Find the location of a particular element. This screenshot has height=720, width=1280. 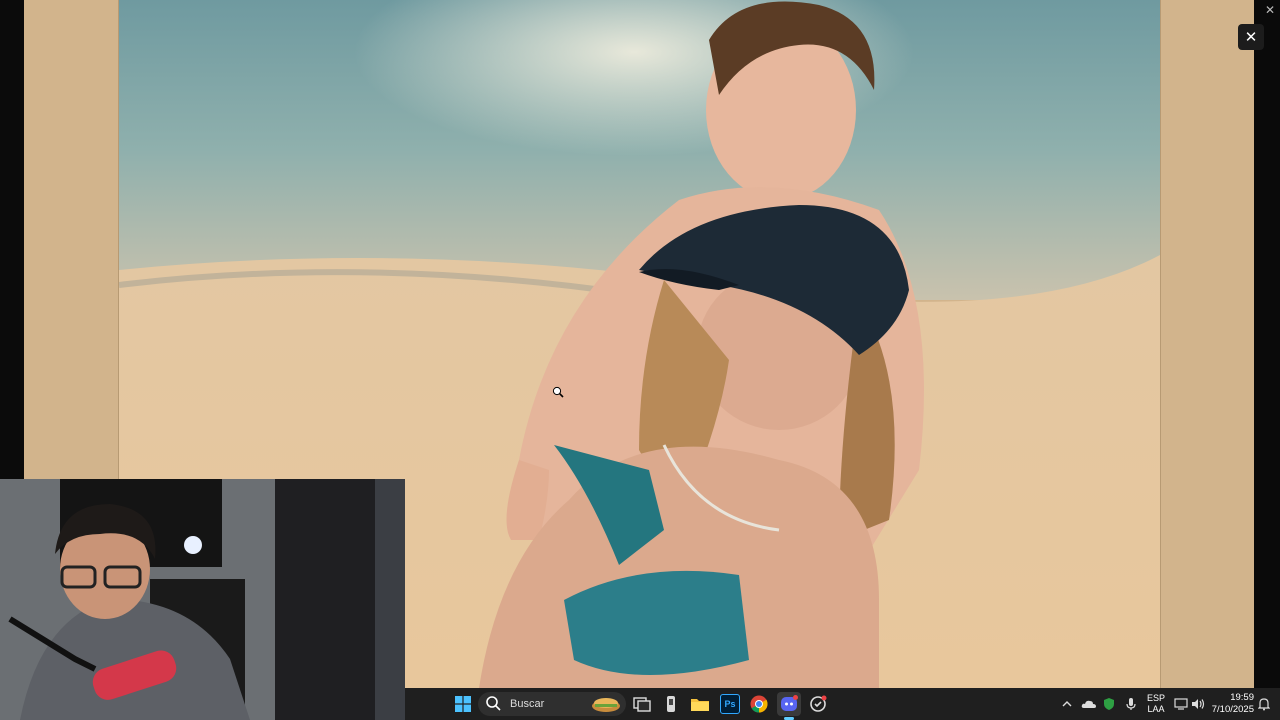

network-icon is located at coordinates (1181, 704).